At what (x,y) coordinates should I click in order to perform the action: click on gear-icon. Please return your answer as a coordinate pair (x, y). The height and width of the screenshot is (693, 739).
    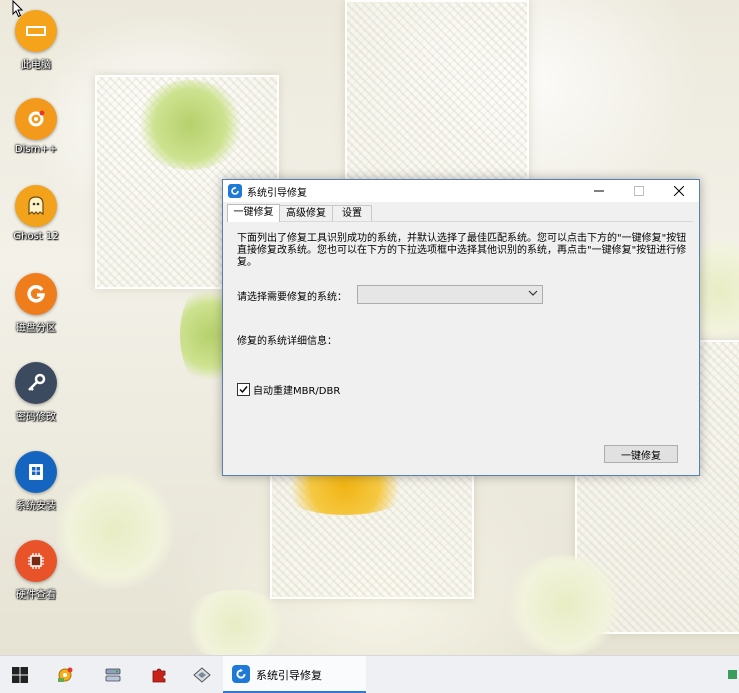
    Looking at the image, I should click on (36, 119).